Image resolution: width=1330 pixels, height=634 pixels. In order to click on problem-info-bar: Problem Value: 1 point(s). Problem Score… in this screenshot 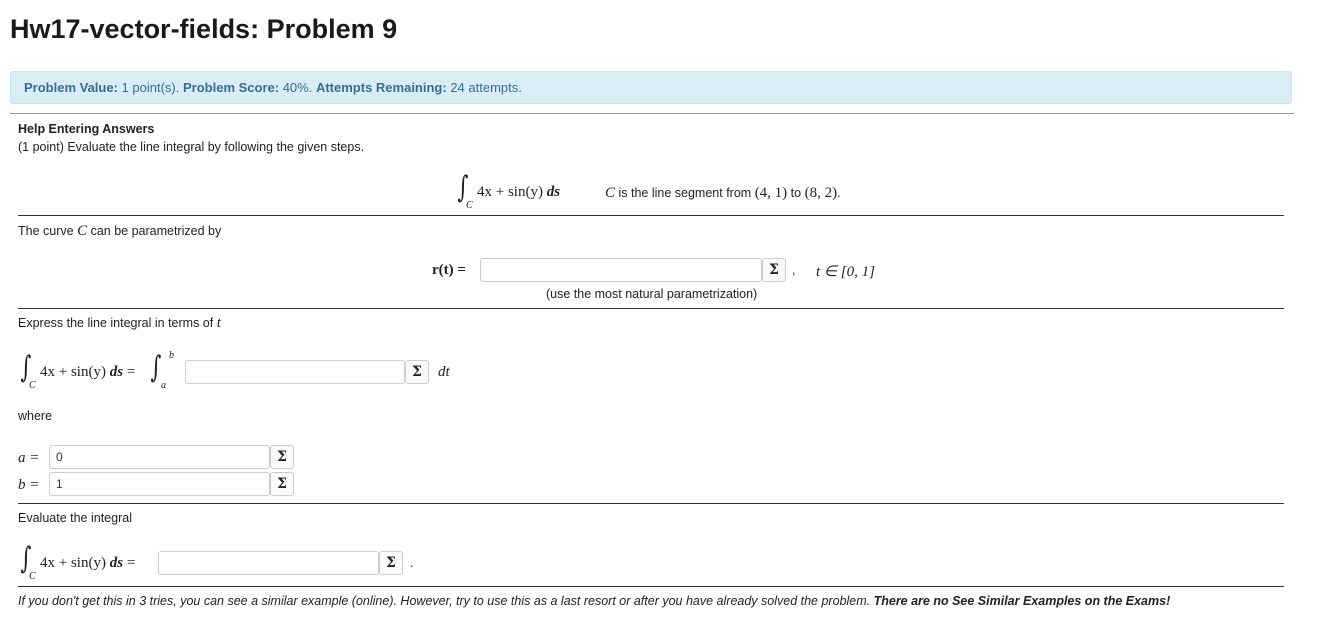, I will do `click(651, 87)`.